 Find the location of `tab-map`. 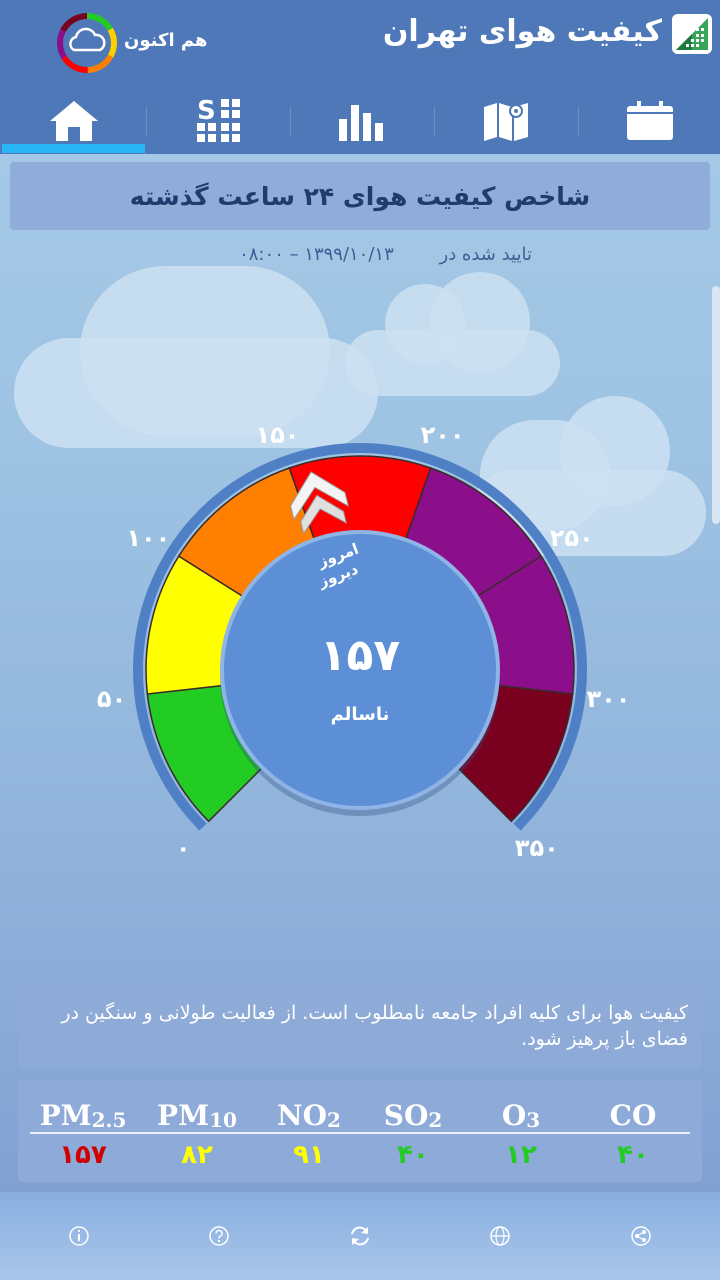

tab-map is located at coordinates (506, 121).